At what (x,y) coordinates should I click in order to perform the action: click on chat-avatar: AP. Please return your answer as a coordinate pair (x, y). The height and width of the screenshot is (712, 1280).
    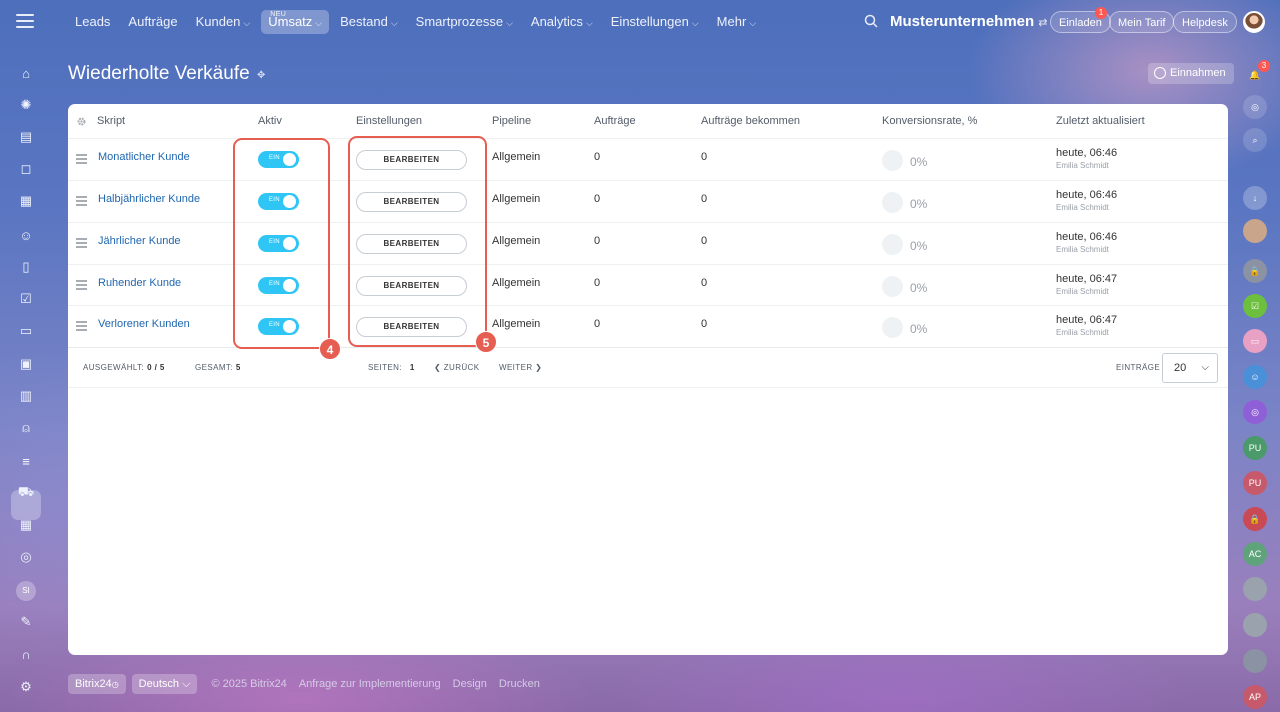
    Looking at the image, I should click on (1255, 697).